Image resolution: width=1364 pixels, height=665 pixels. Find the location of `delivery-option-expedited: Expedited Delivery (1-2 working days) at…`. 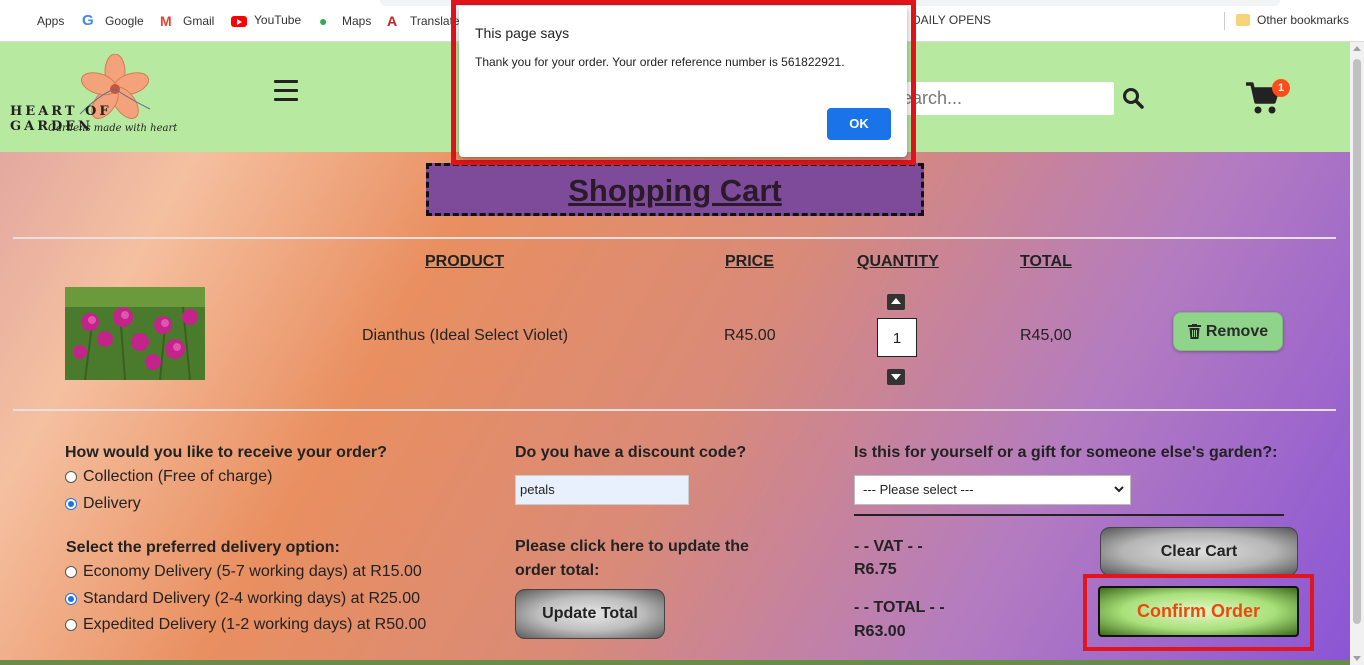

delivery-option-expedited: Expedited Delivery (1-2 working days) at… is located at coordinates (245, 625).